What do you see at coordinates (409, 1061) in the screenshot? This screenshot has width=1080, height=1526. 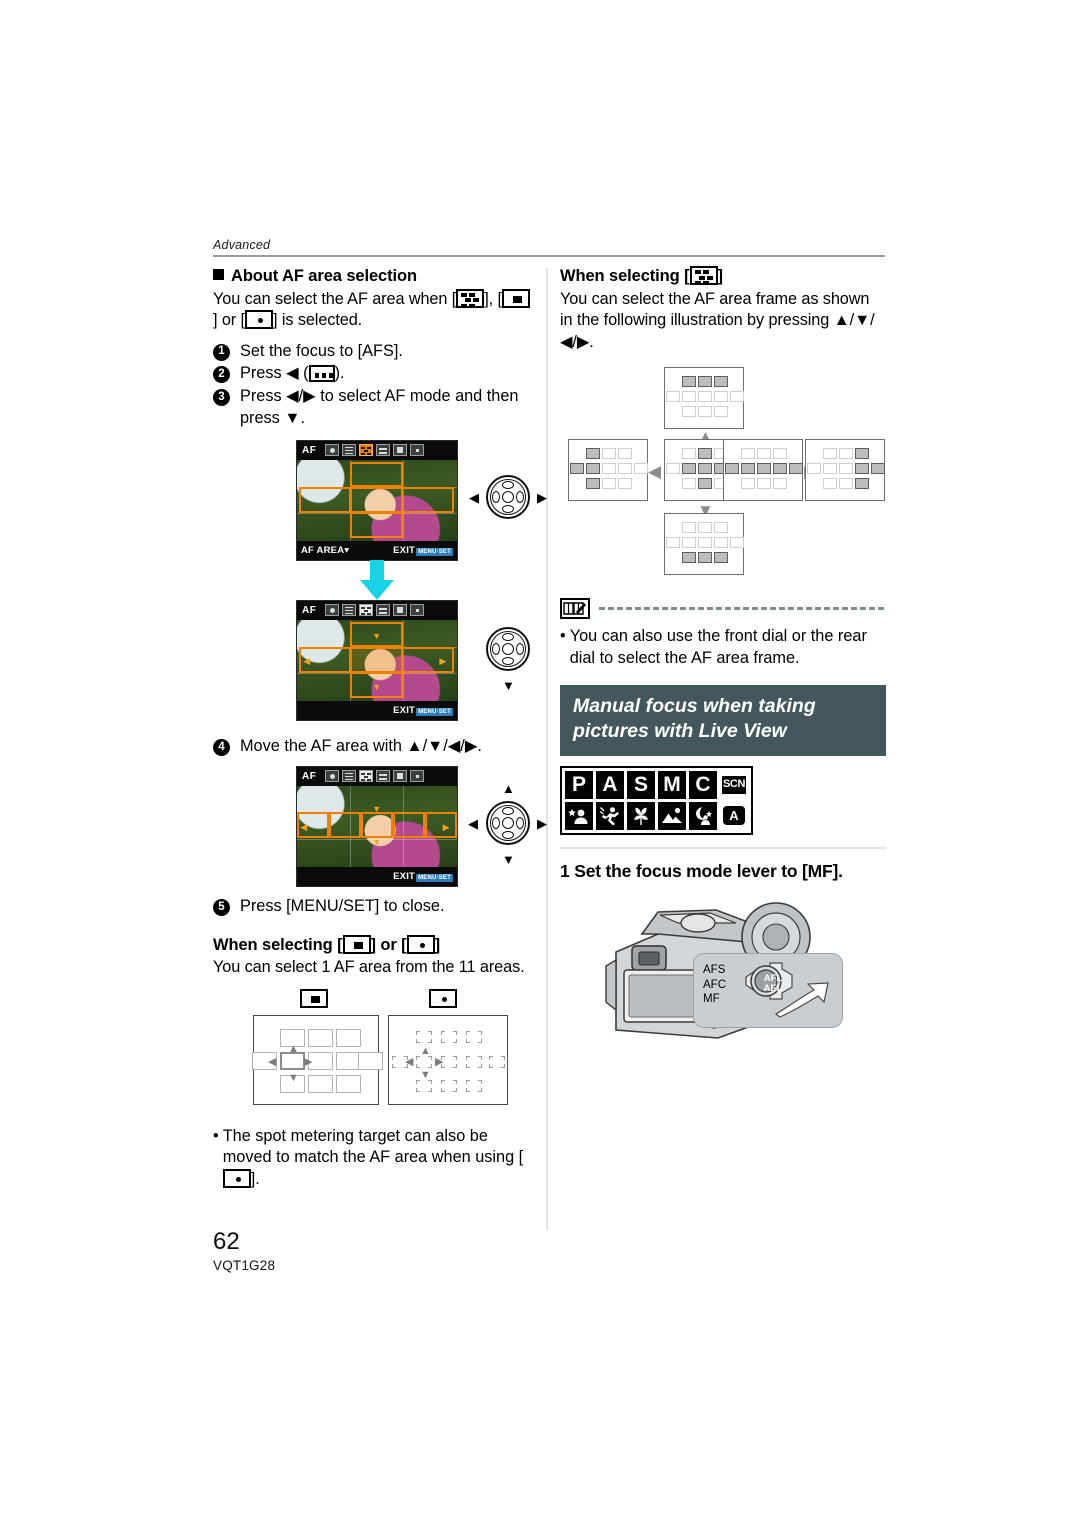 I see `map-left-arrow-icon: ◀` at bounding box center [409, 1061].